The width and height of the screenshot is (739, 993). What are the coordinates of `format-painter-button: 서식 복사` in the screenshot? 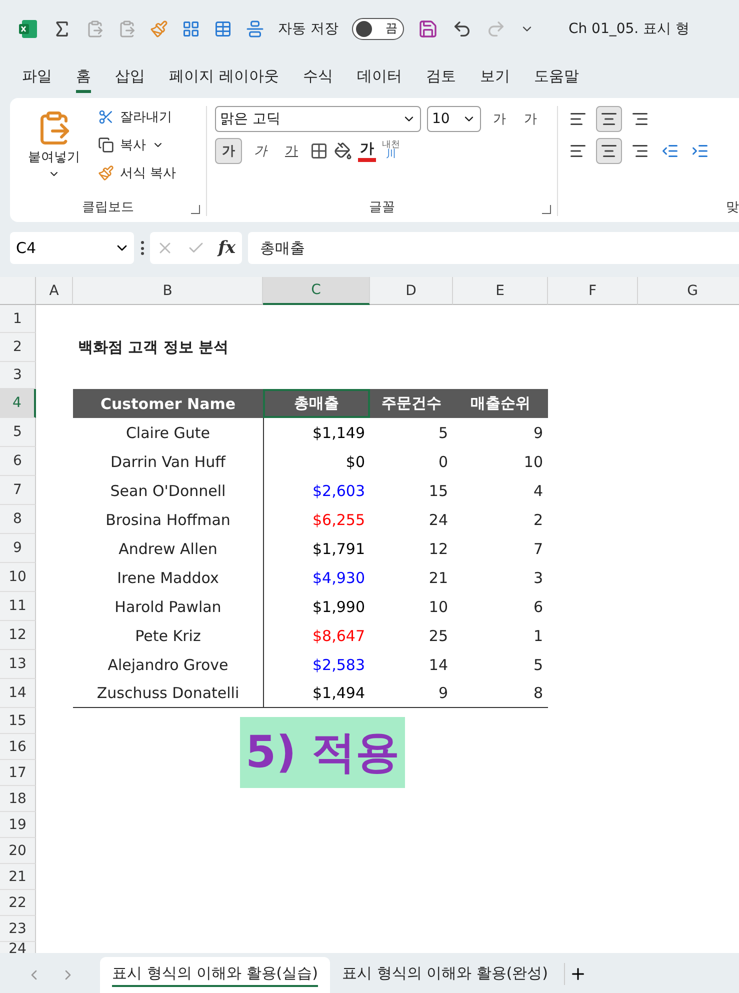 It's located at (137, 173).